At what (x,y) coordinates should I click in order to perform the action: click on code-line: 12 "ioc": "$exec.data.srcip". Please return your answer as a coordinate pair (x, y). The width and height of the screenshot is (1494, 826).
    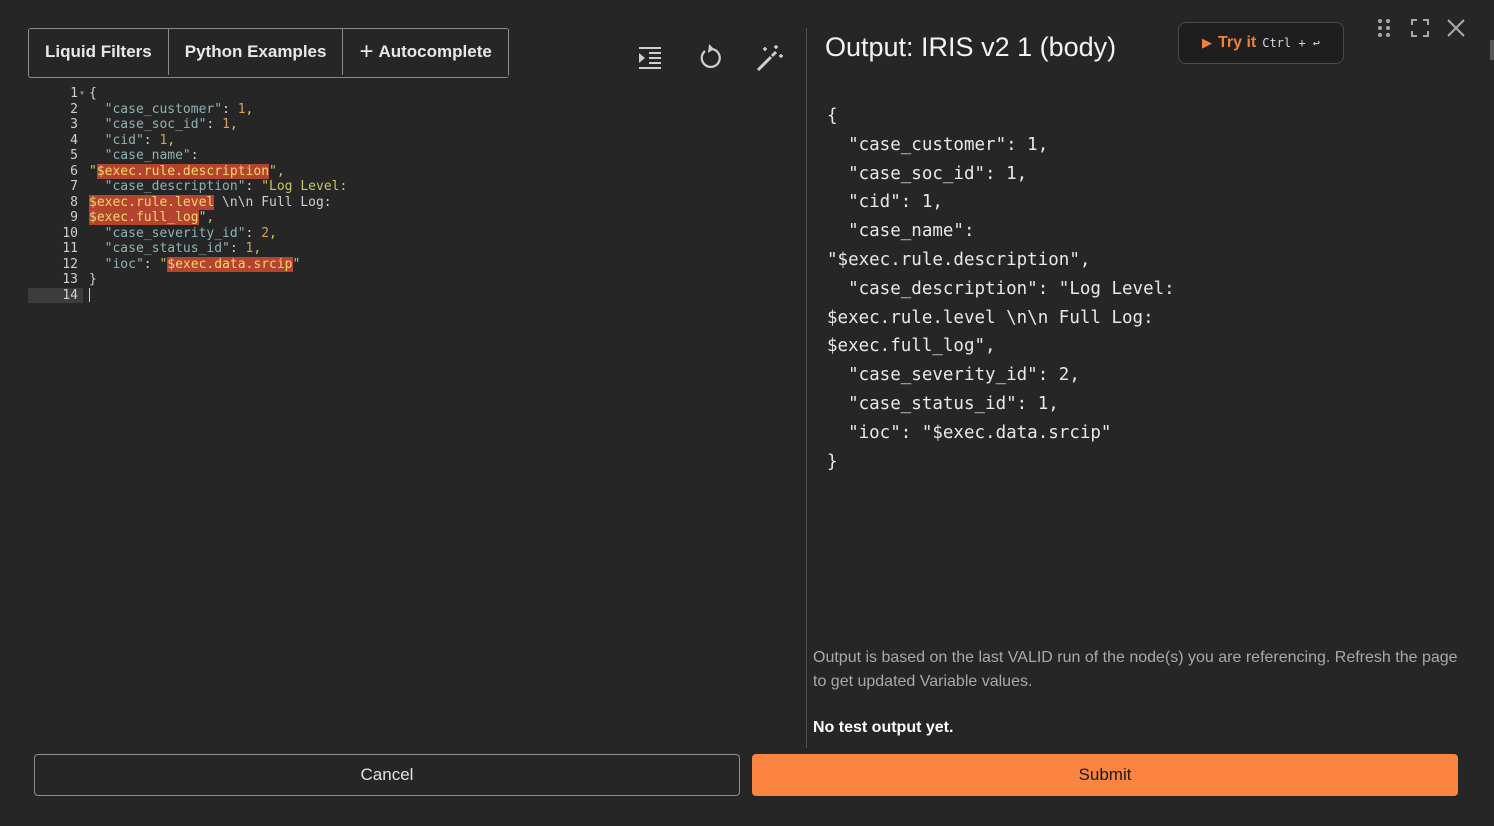
    Looking at the image, I should click on (408, 264).